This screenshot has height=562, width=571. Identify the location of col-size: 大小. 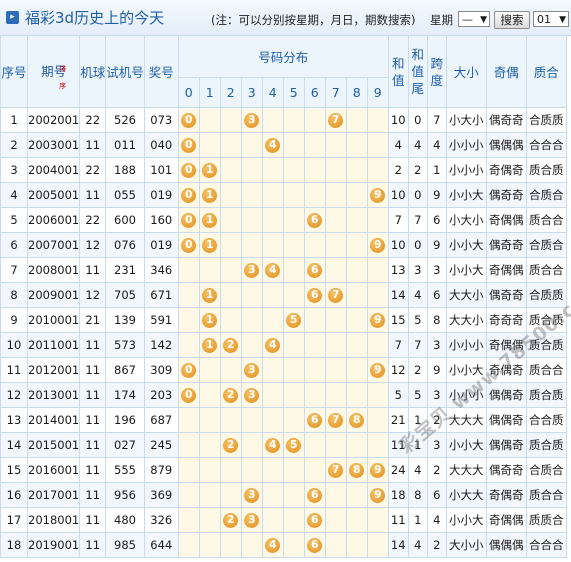
(466, 71).